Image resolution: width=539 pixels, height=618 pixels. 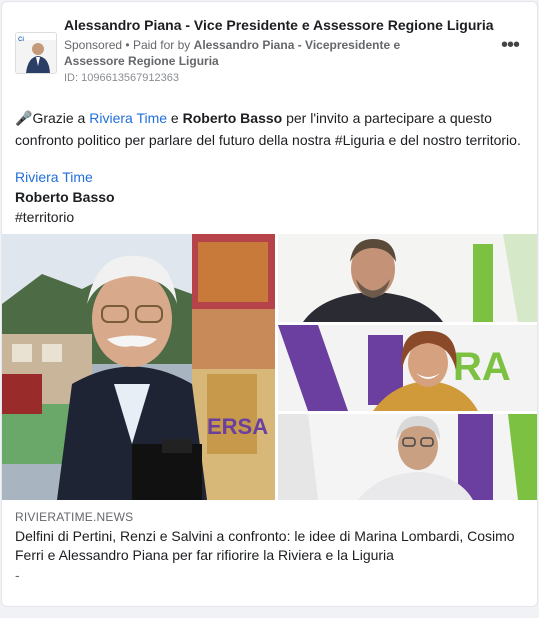 I want to click on sponsored-label: Sponsored, so click(x=93, y=45).